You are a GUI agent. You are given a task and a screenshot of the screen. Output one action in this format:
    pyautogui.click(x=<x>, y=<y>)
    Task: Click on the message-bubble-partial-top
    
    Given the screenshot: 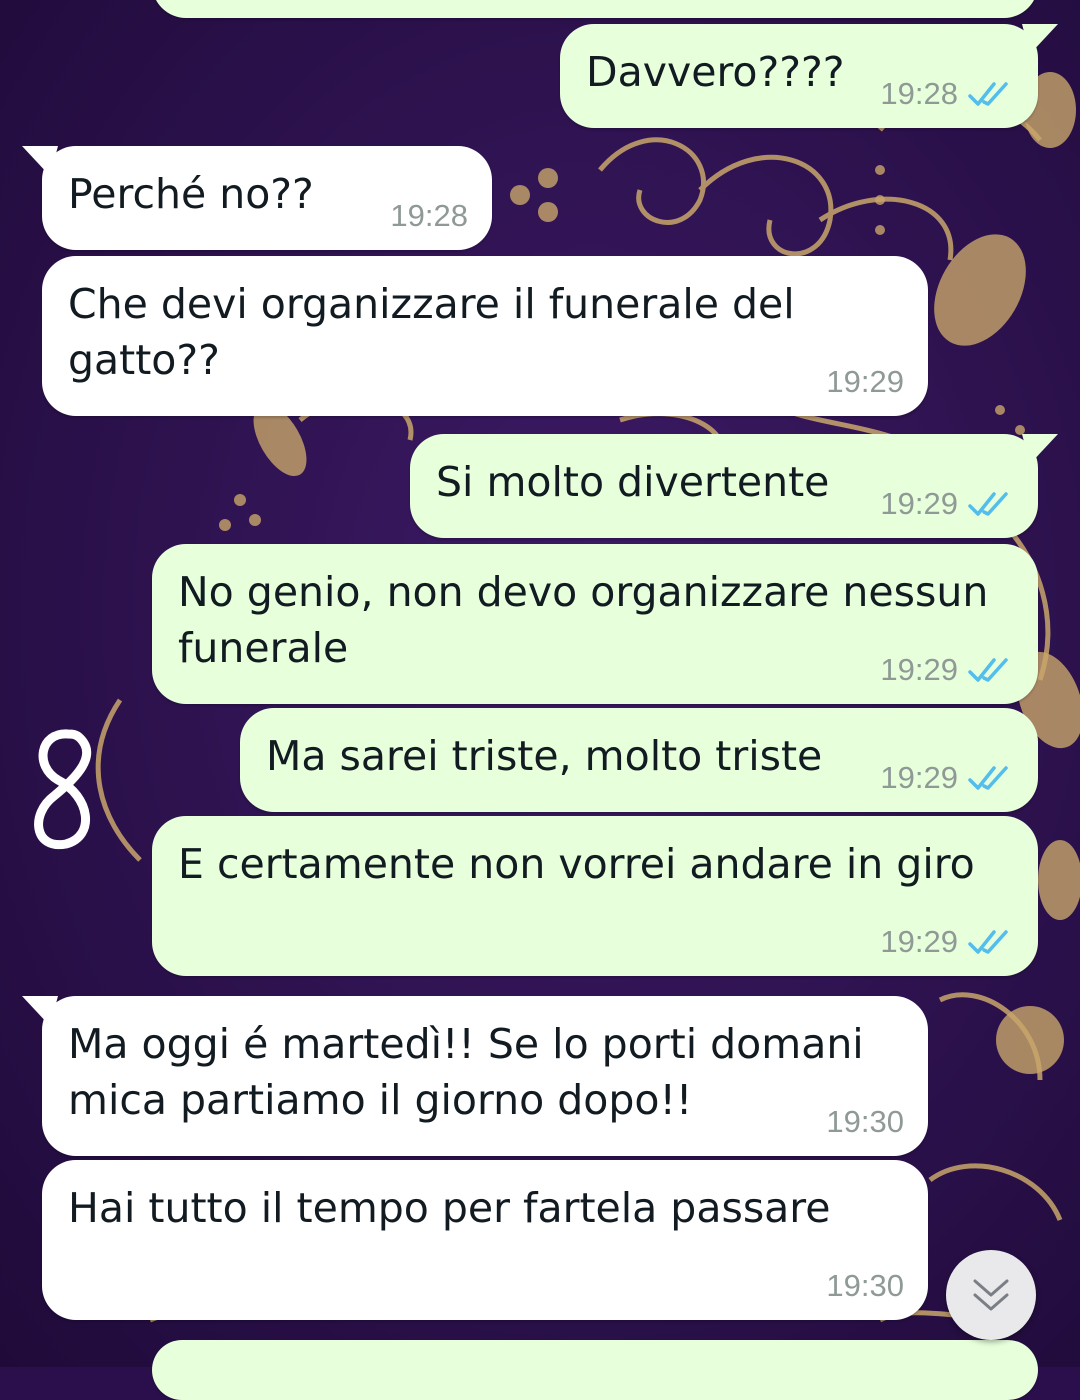 What is the action you would take?
    pyautogui.click(x=595, y=9)
    